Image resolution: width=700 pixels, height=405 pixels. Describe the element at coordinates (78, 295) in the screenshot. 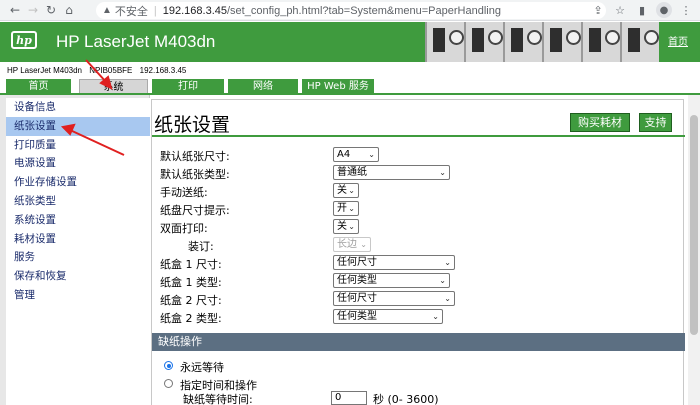

I see `sidebar-item-administration: 管理` at that location.